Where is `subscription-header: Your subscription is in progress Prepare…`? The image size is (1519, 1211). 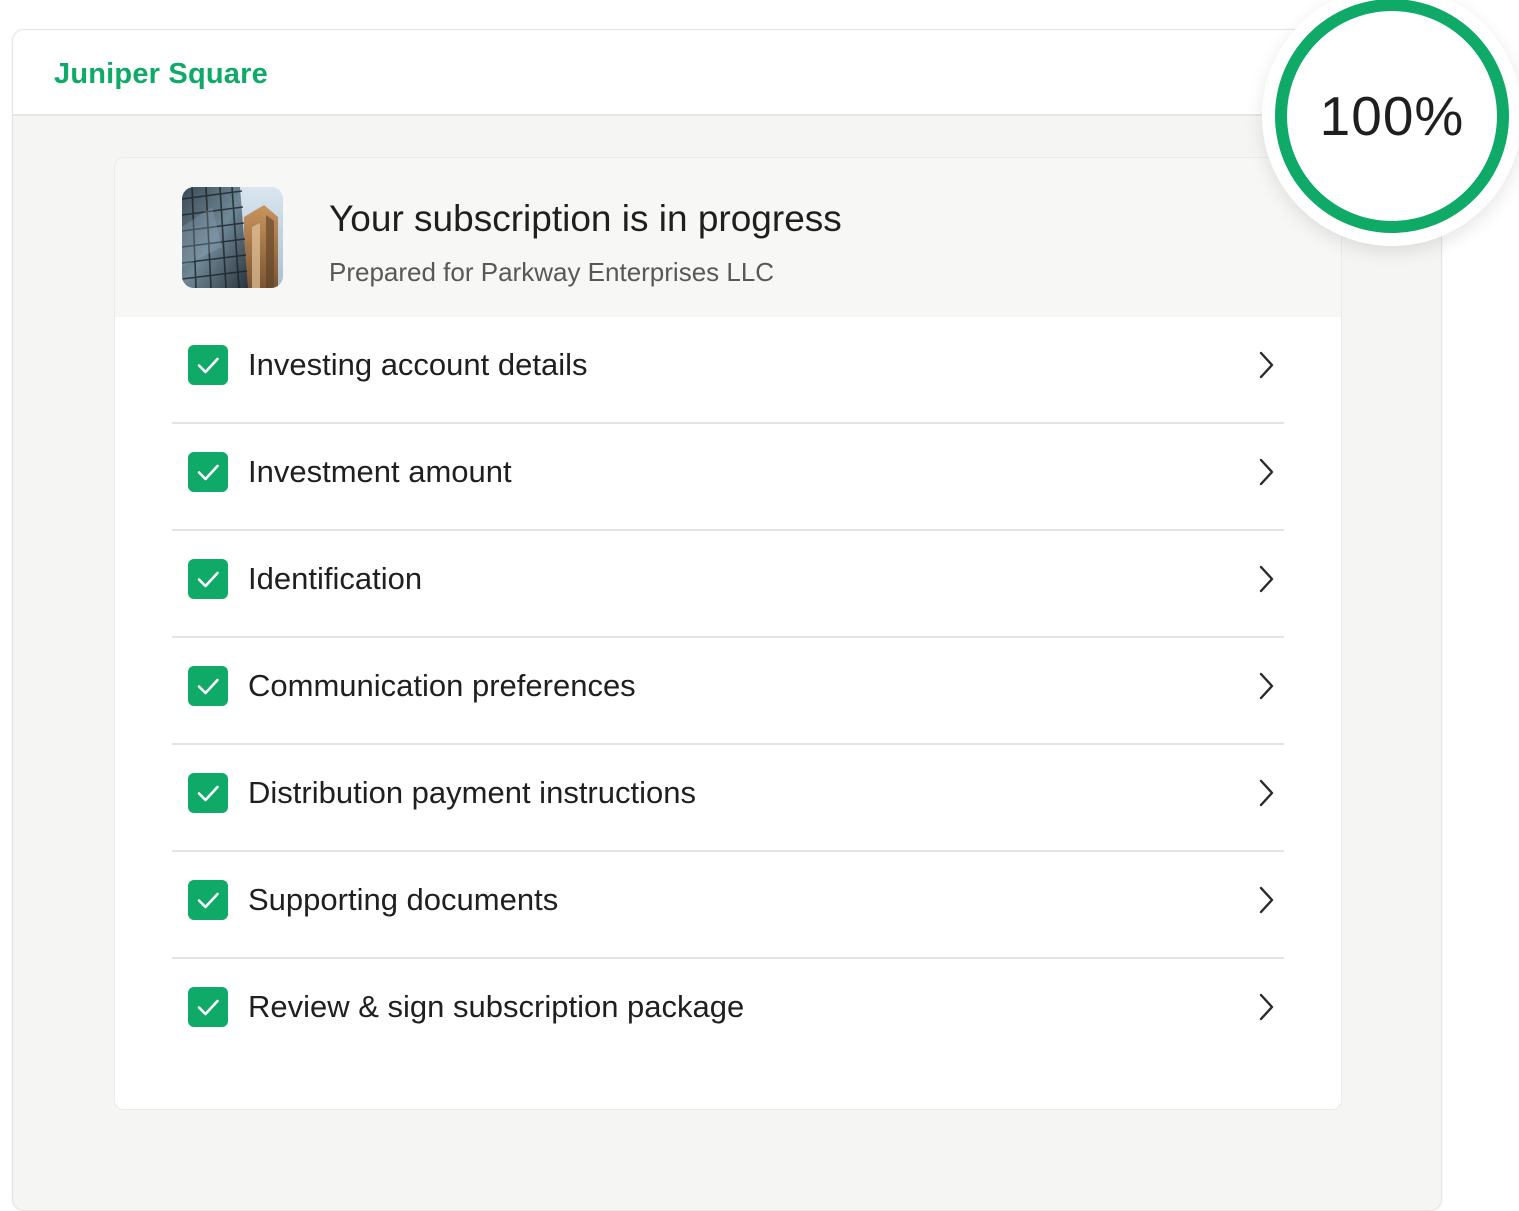 subscription-header: Your subscription is in progress Prepare… is located at coordinates (728, 237).